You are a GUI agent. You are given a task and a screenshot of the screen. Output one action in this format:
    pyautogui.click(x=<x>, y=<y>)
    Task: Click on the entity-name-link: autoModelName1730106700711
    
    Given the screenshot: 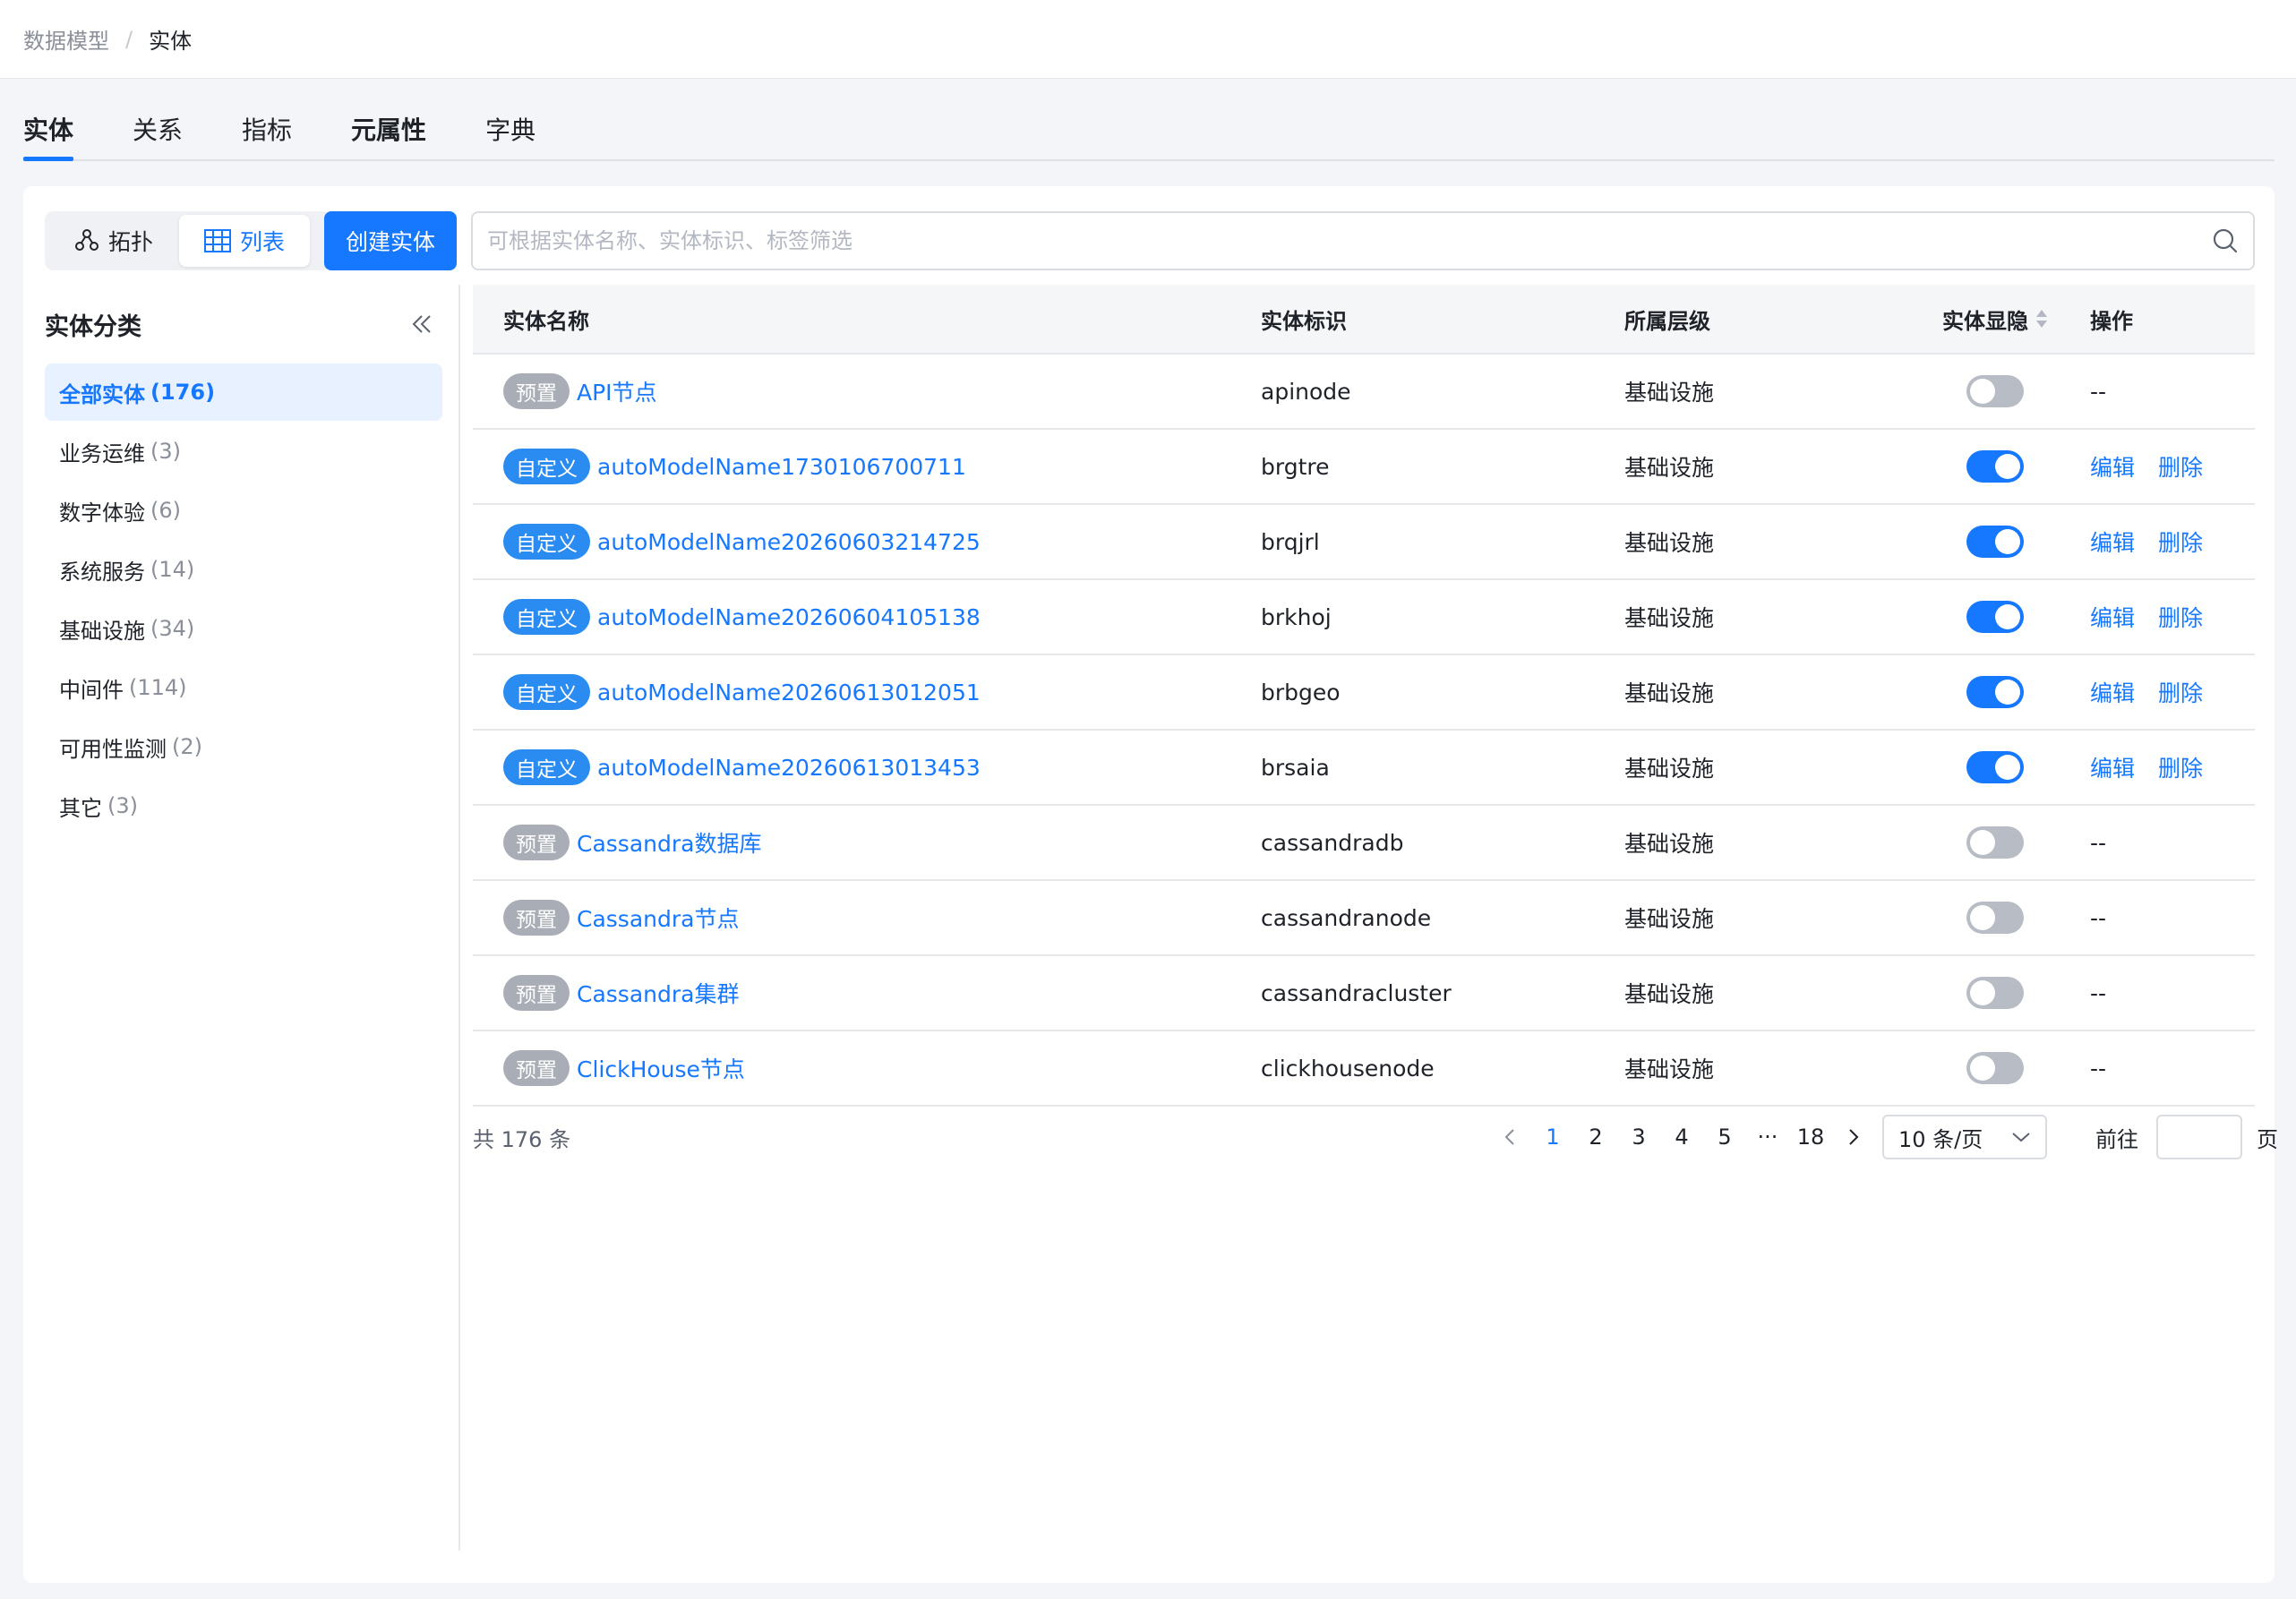 What is the action you would take?
    pyautogui.click(x=781, y=467)
    